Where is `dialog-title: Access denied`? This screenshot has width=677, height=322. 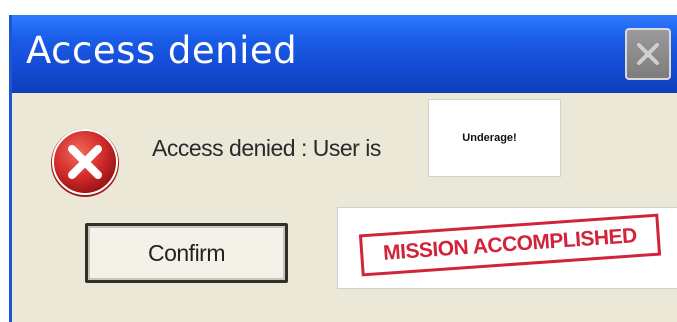
dialog-title: Access denied is located at coordinates (162, 50).